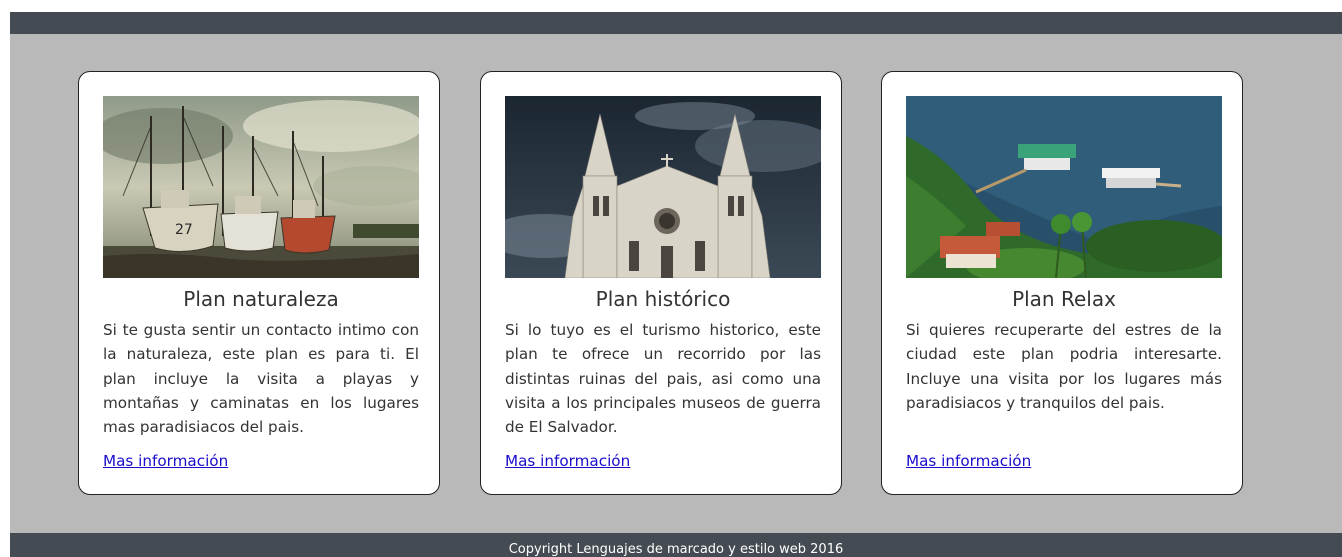 The height and width of the screenshot is (557, 1342). I want to click on cathedral-image, so click(663, 187).